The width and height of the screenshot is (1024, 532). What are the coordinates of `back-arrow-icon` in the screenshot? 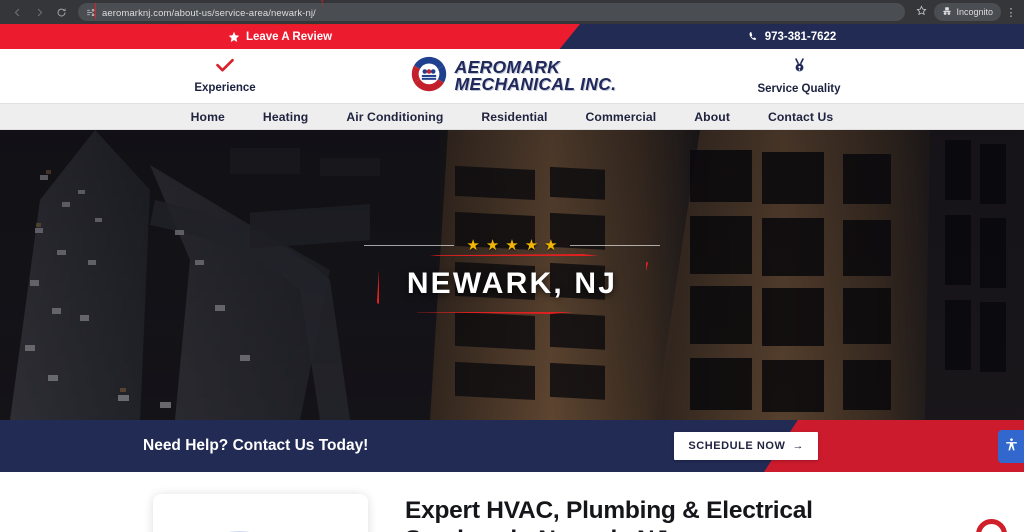 It's located at (17, 12).